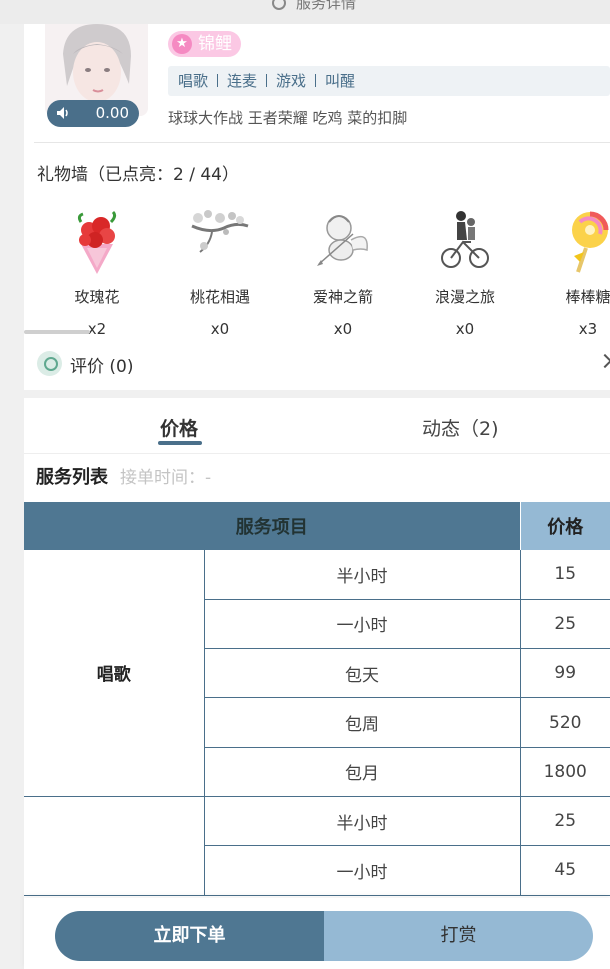  What do you see at coordinates (458, 936) in the screenshot?
I see `tip-button: 打赏` at bounding box center [458, 936].